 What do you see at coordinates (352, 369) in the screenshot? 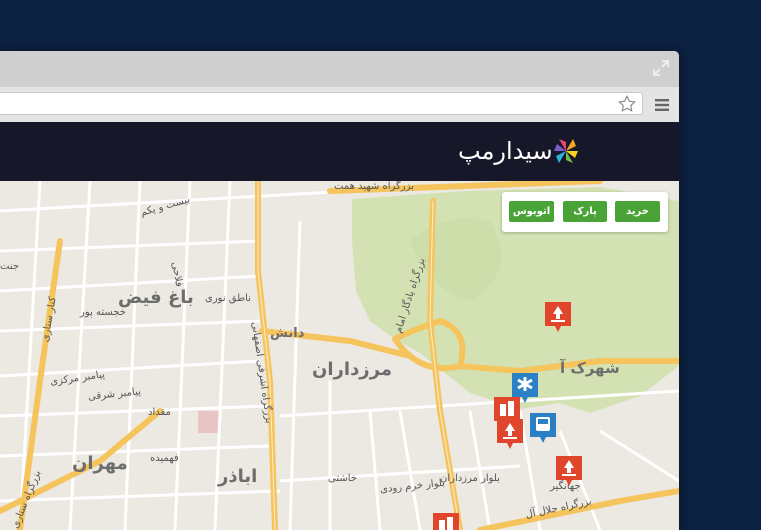
I see `map-label-marzdaran: مرزداران` at bounding box center [352, 369].